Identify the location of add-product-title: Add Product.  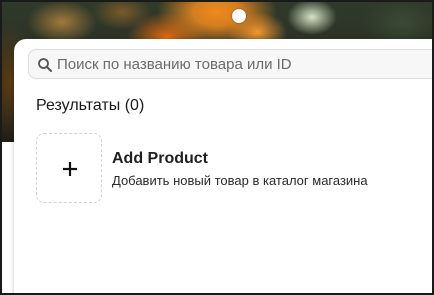
(160, 158).